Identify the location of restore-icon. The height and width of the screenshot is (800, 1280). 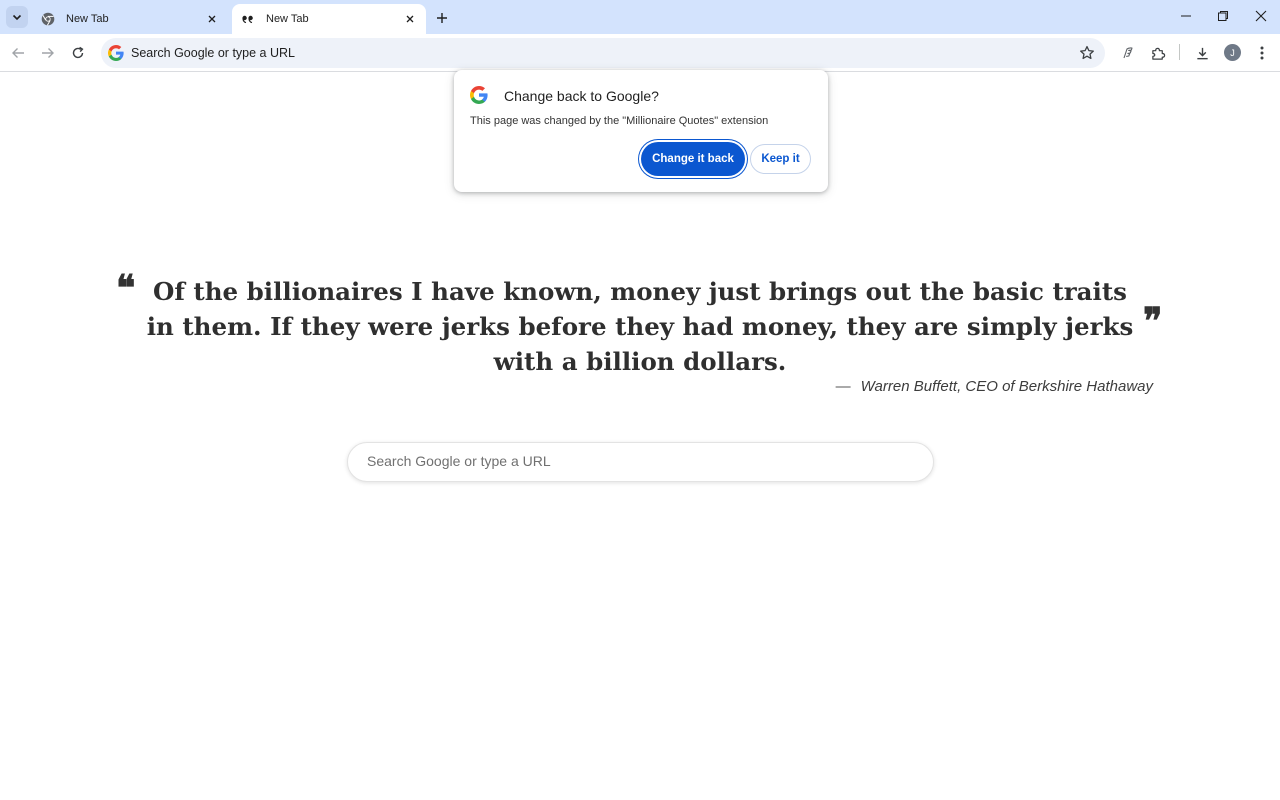
(1223, 16).